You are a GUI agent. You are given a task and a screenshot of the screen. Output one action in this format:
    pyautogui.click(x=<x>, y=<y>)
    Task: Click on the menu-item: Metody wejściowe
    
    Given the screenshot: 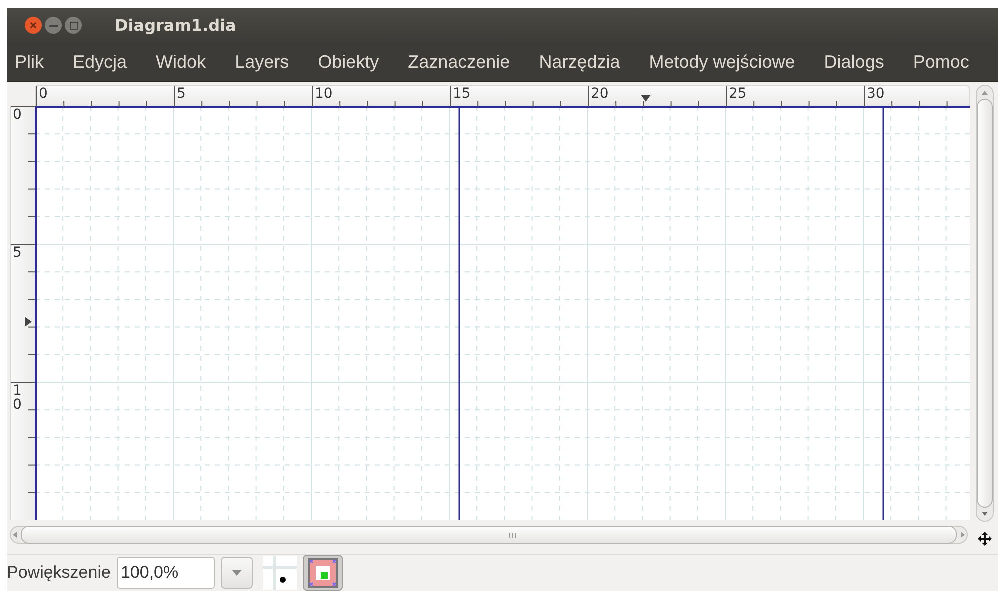 What is the action you would take?
    pyautogui.click(x=722, y=62)
    